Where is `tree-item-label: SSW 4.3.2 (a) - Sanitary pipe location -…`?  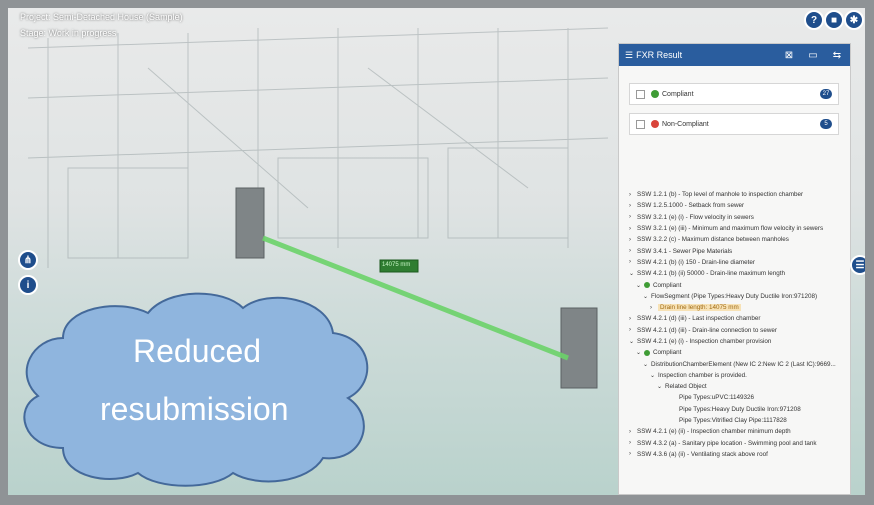 tree-item-label: SSW 4.3.2 (a) - Sanitary pipe location -… is located at coordinates (727, 443).